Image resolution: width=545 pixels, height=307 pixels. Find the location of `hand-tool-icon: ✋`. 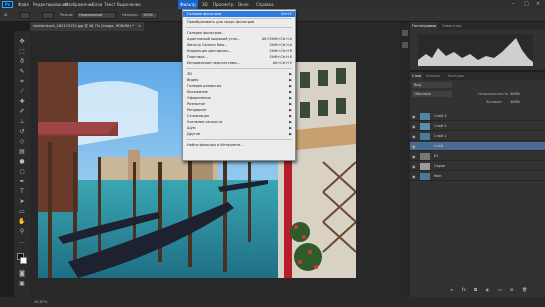

hand-tool-icon: ✋ is located at coordinates (22, 221).